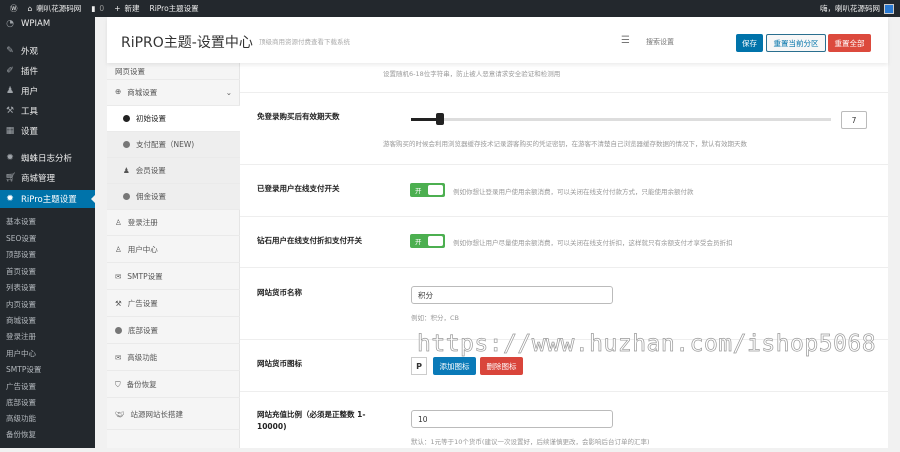 The height and width of the screenshot is (452, 900). What do you see at coordinates (30, 72) in the screenshot?
I see `menu-label: 插件` at bounding box center [30, 72].